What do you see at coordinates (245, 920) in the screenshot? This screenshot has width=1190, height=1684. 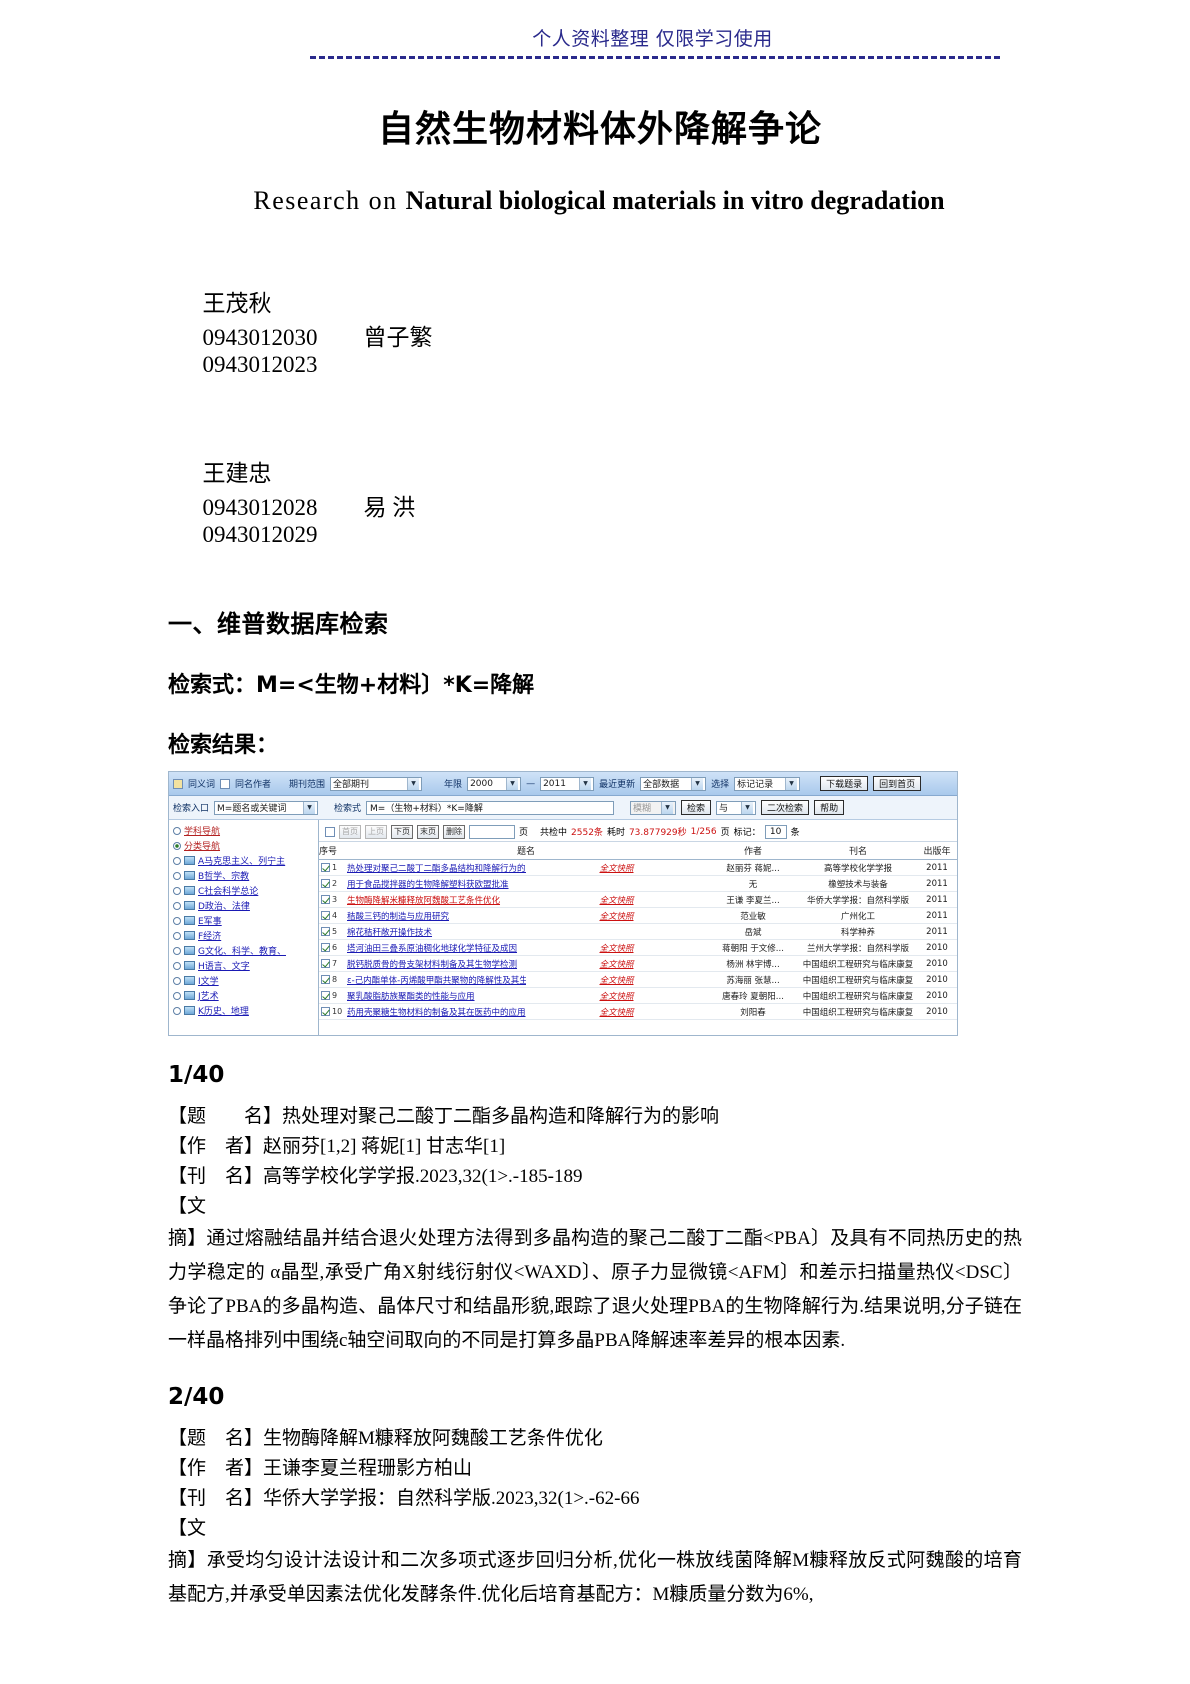 I see `sidebar-item-e: E军事` at bounding box center [245, 920].